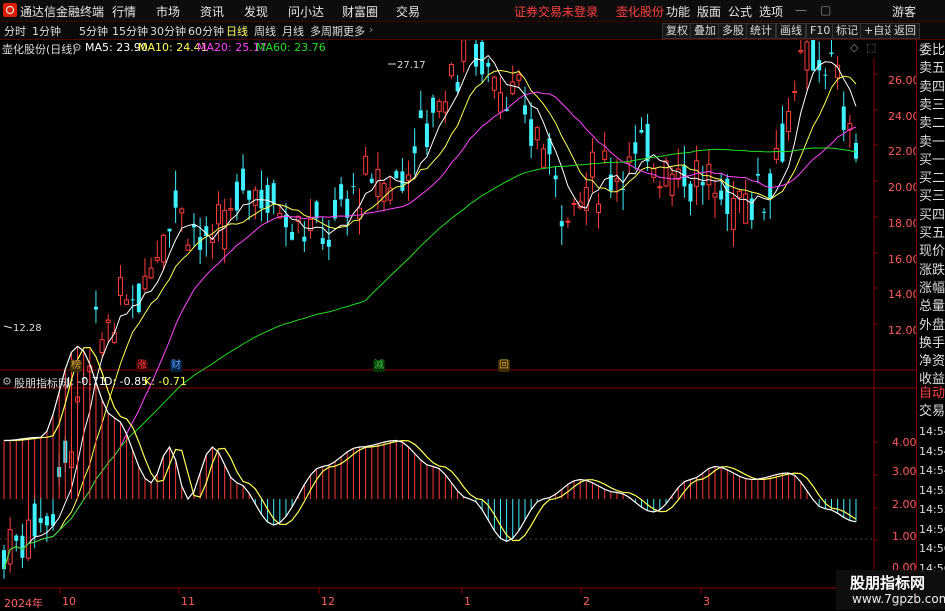 The width and height of the screenshot is (945, 611). I want to click on menu-item-trade: 交易, so click(408, 11).